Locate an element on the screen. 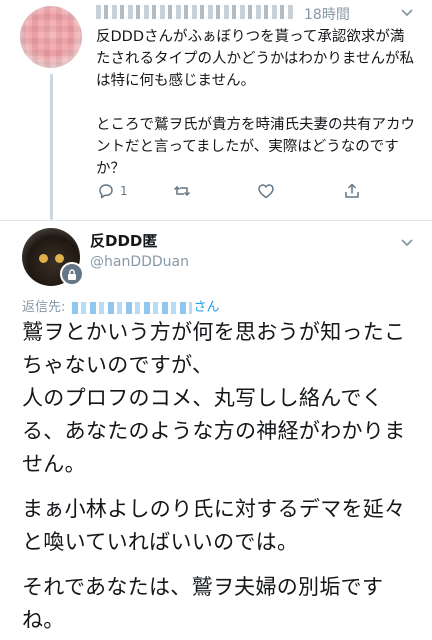 The image size is (432, 640). retweet-button is located at coordinates (184, 191).